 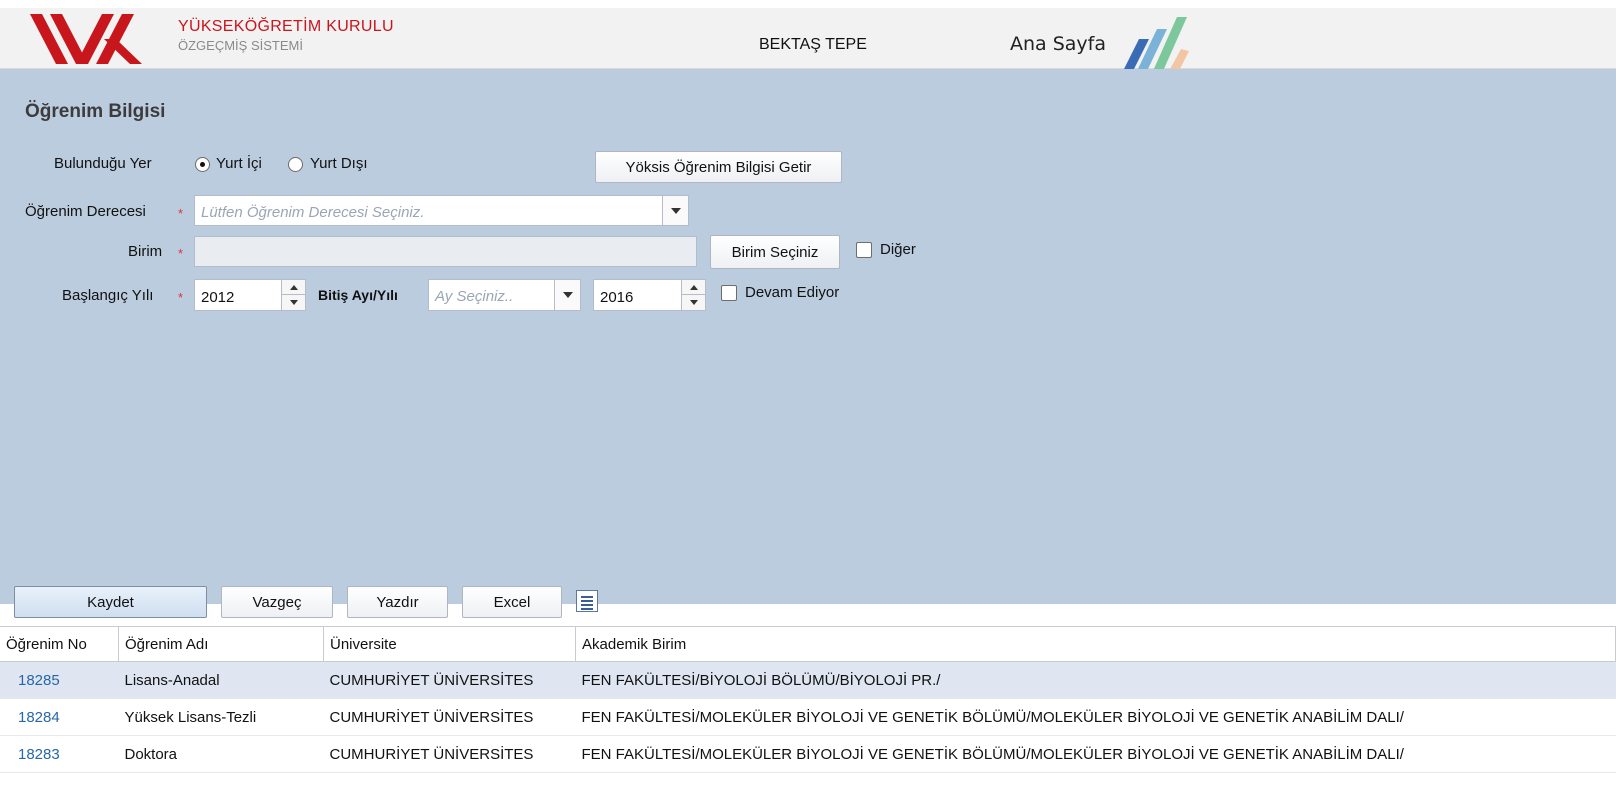 I want to click on degree-select: Lütfen Öğrenim Derecesi Seçiniz., so click(x=441, y=210).